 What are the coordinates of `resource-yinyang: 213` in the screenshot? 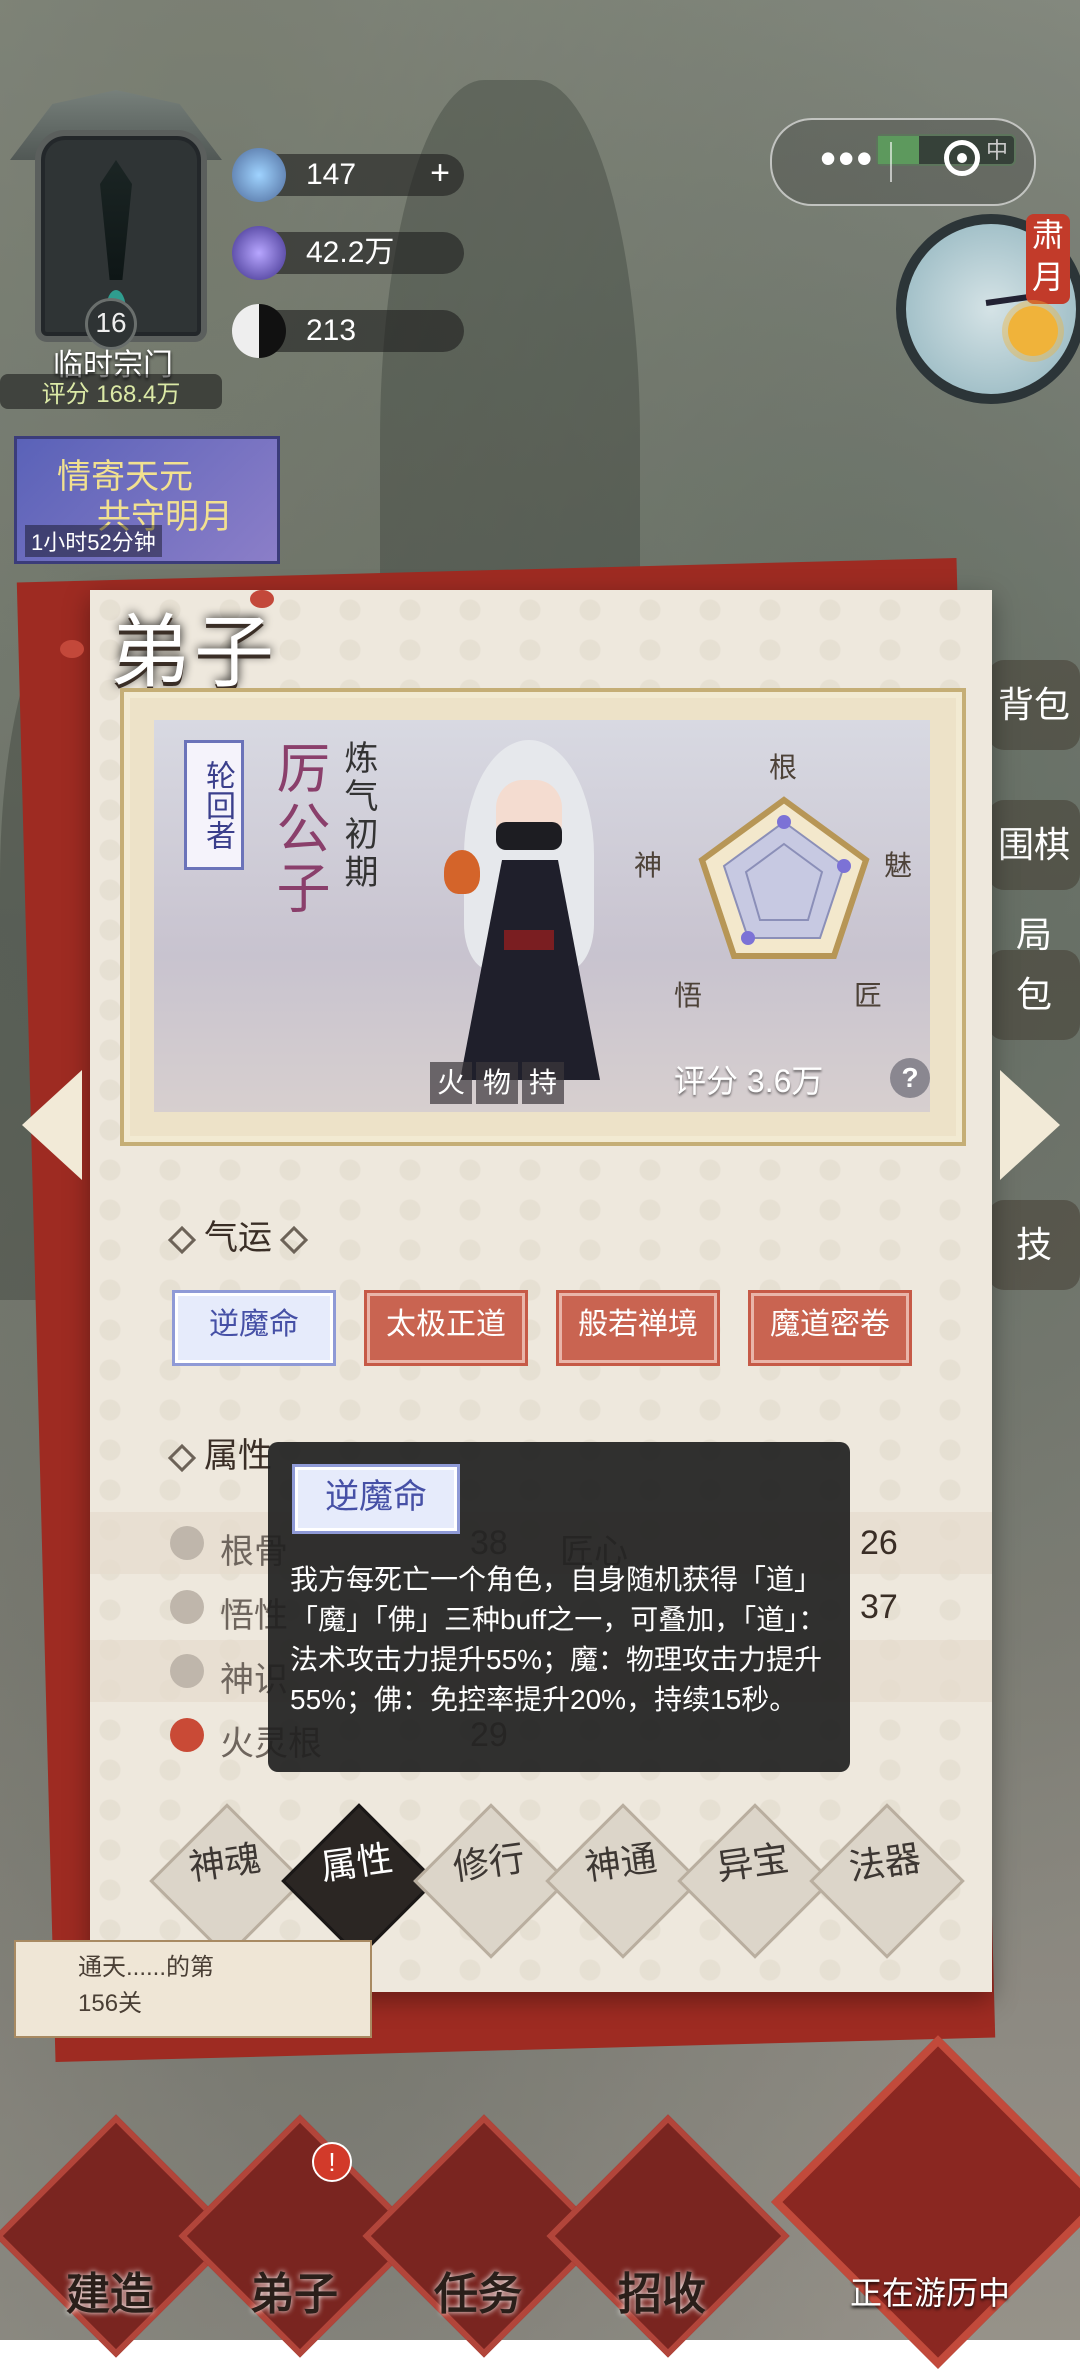 It's located at (348, 331).